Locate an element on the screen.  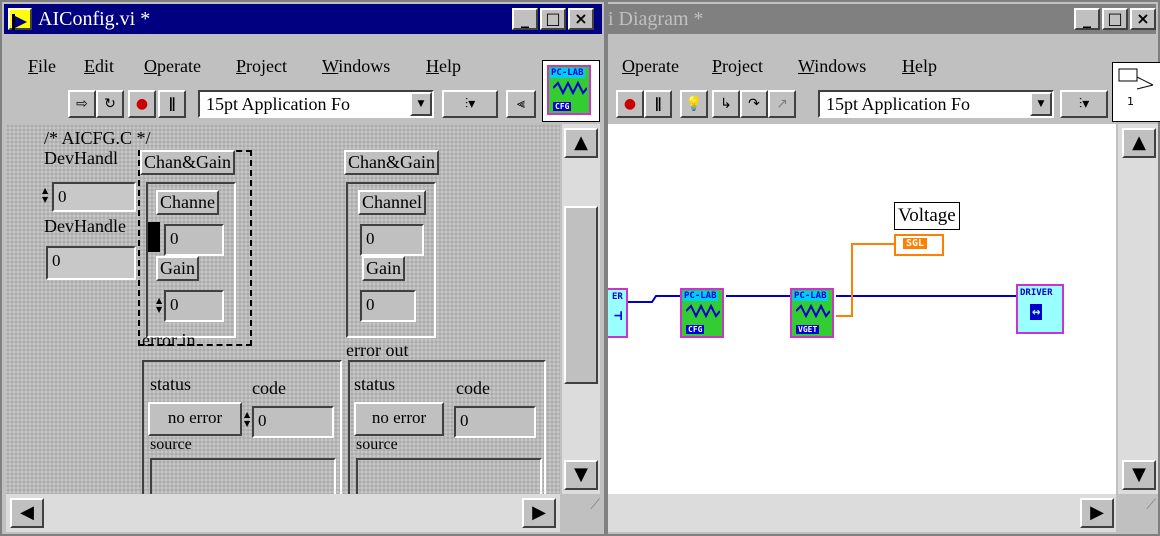
close-icon: × is located at coordinates (581, 19).